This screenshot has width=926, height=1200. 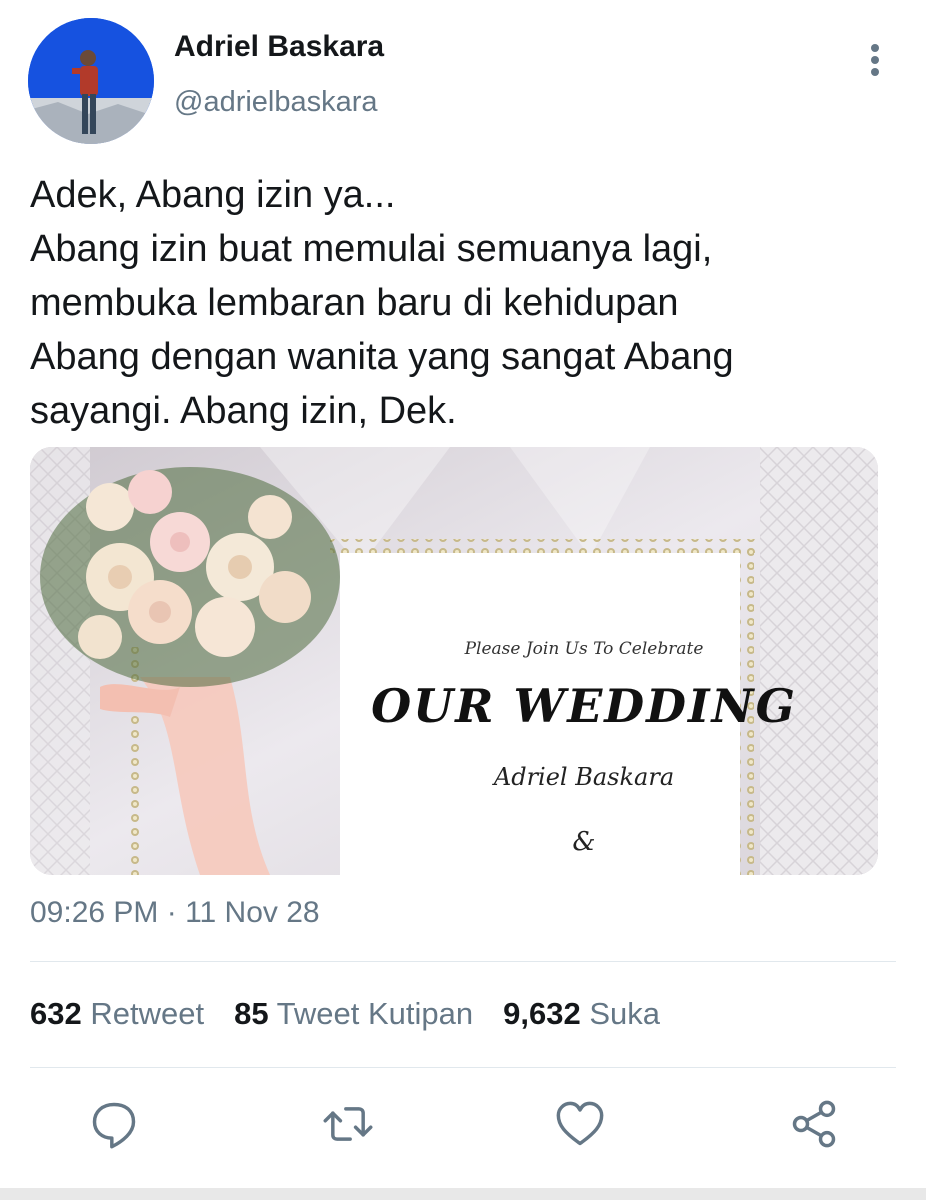 I want to click on like-label: Suka, so click(x=624, y=1013).